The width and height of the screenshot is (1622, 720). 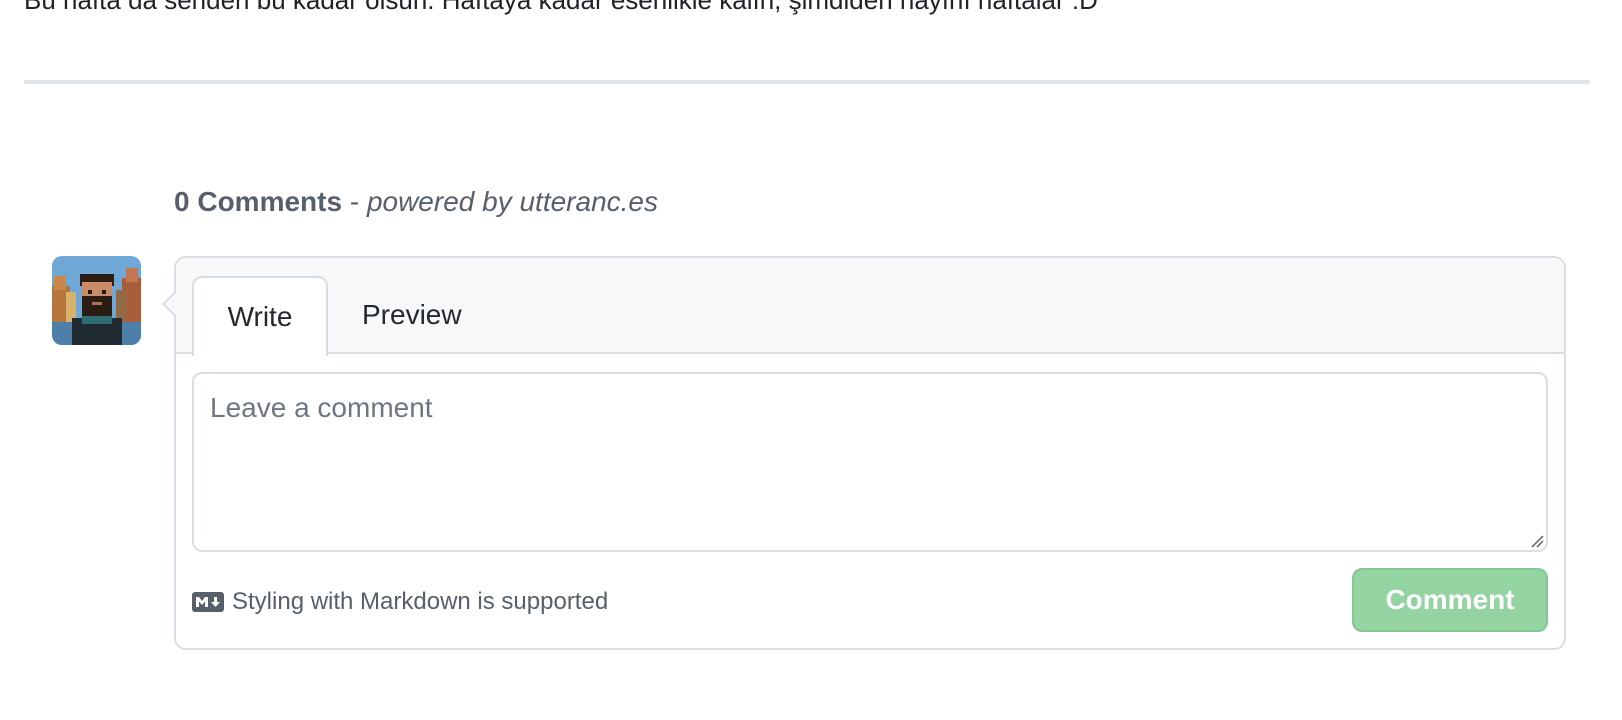 I want to click on avatar-image, so click(x=96, y=300).